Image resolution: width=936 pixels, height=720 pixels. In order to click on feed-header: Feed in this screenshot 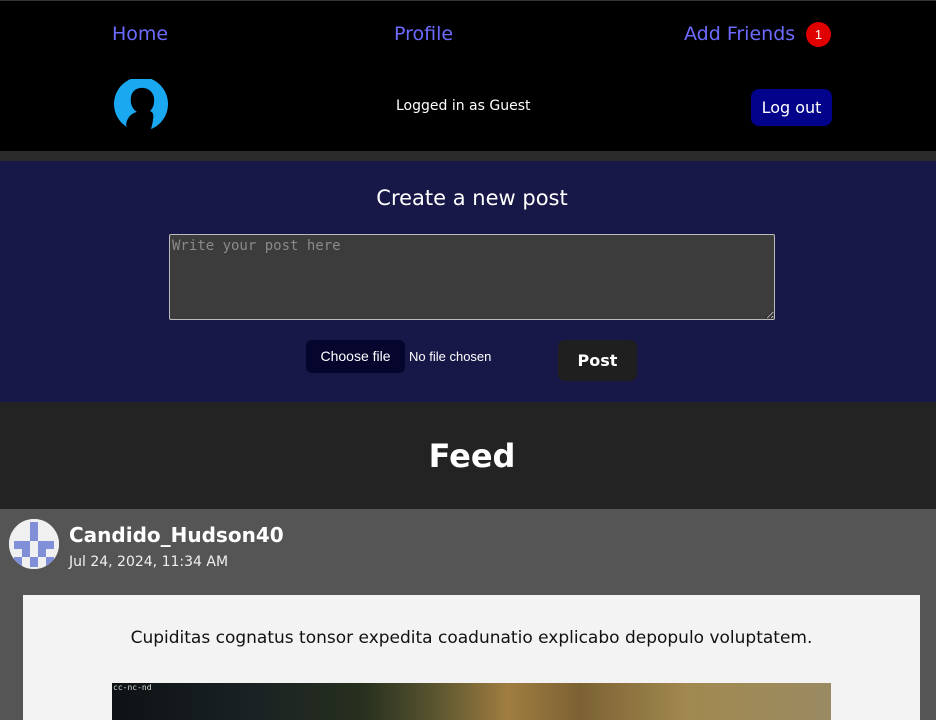, I will do `click(468, 455)`.